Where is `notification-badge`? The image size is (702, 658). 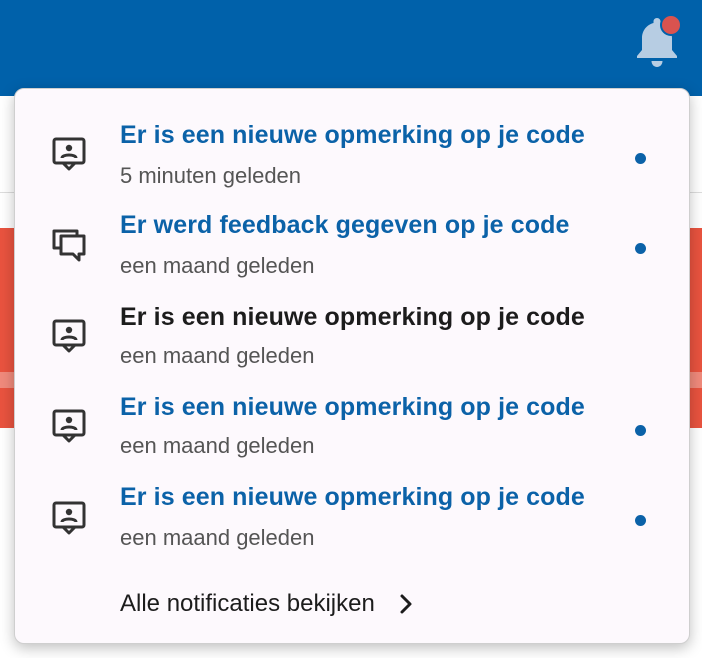 notification-badge is located at coordinates (671, 25).